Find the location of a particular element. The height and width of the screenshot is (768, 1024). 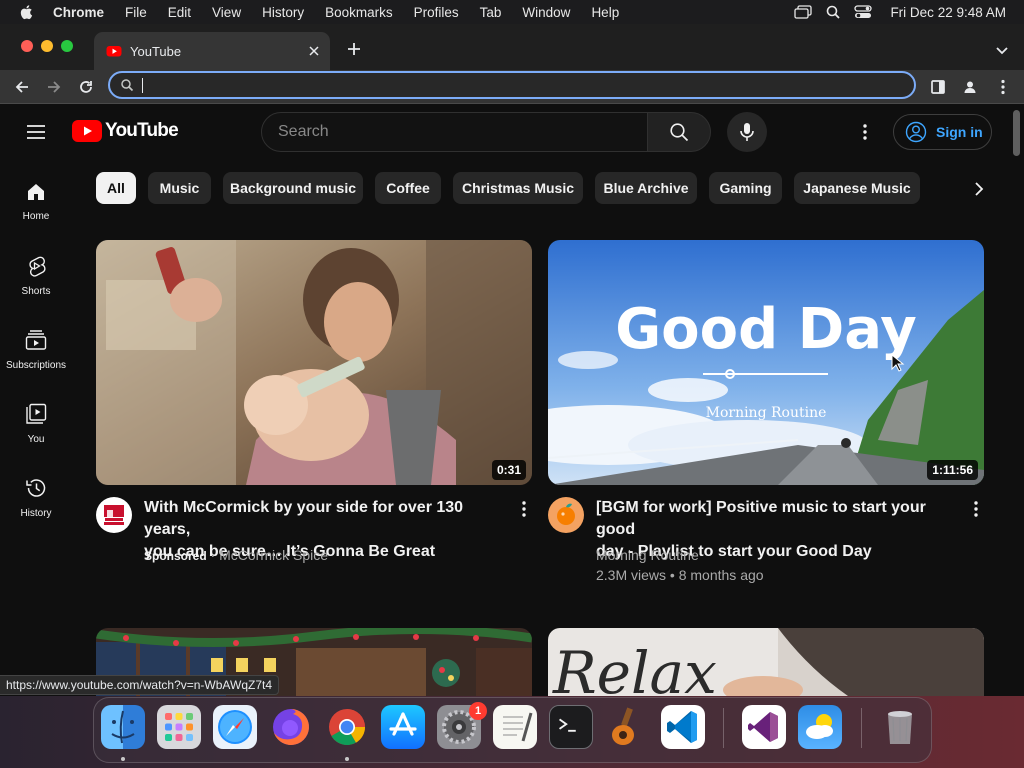

finder-icon is located at coordinates (123, 727).